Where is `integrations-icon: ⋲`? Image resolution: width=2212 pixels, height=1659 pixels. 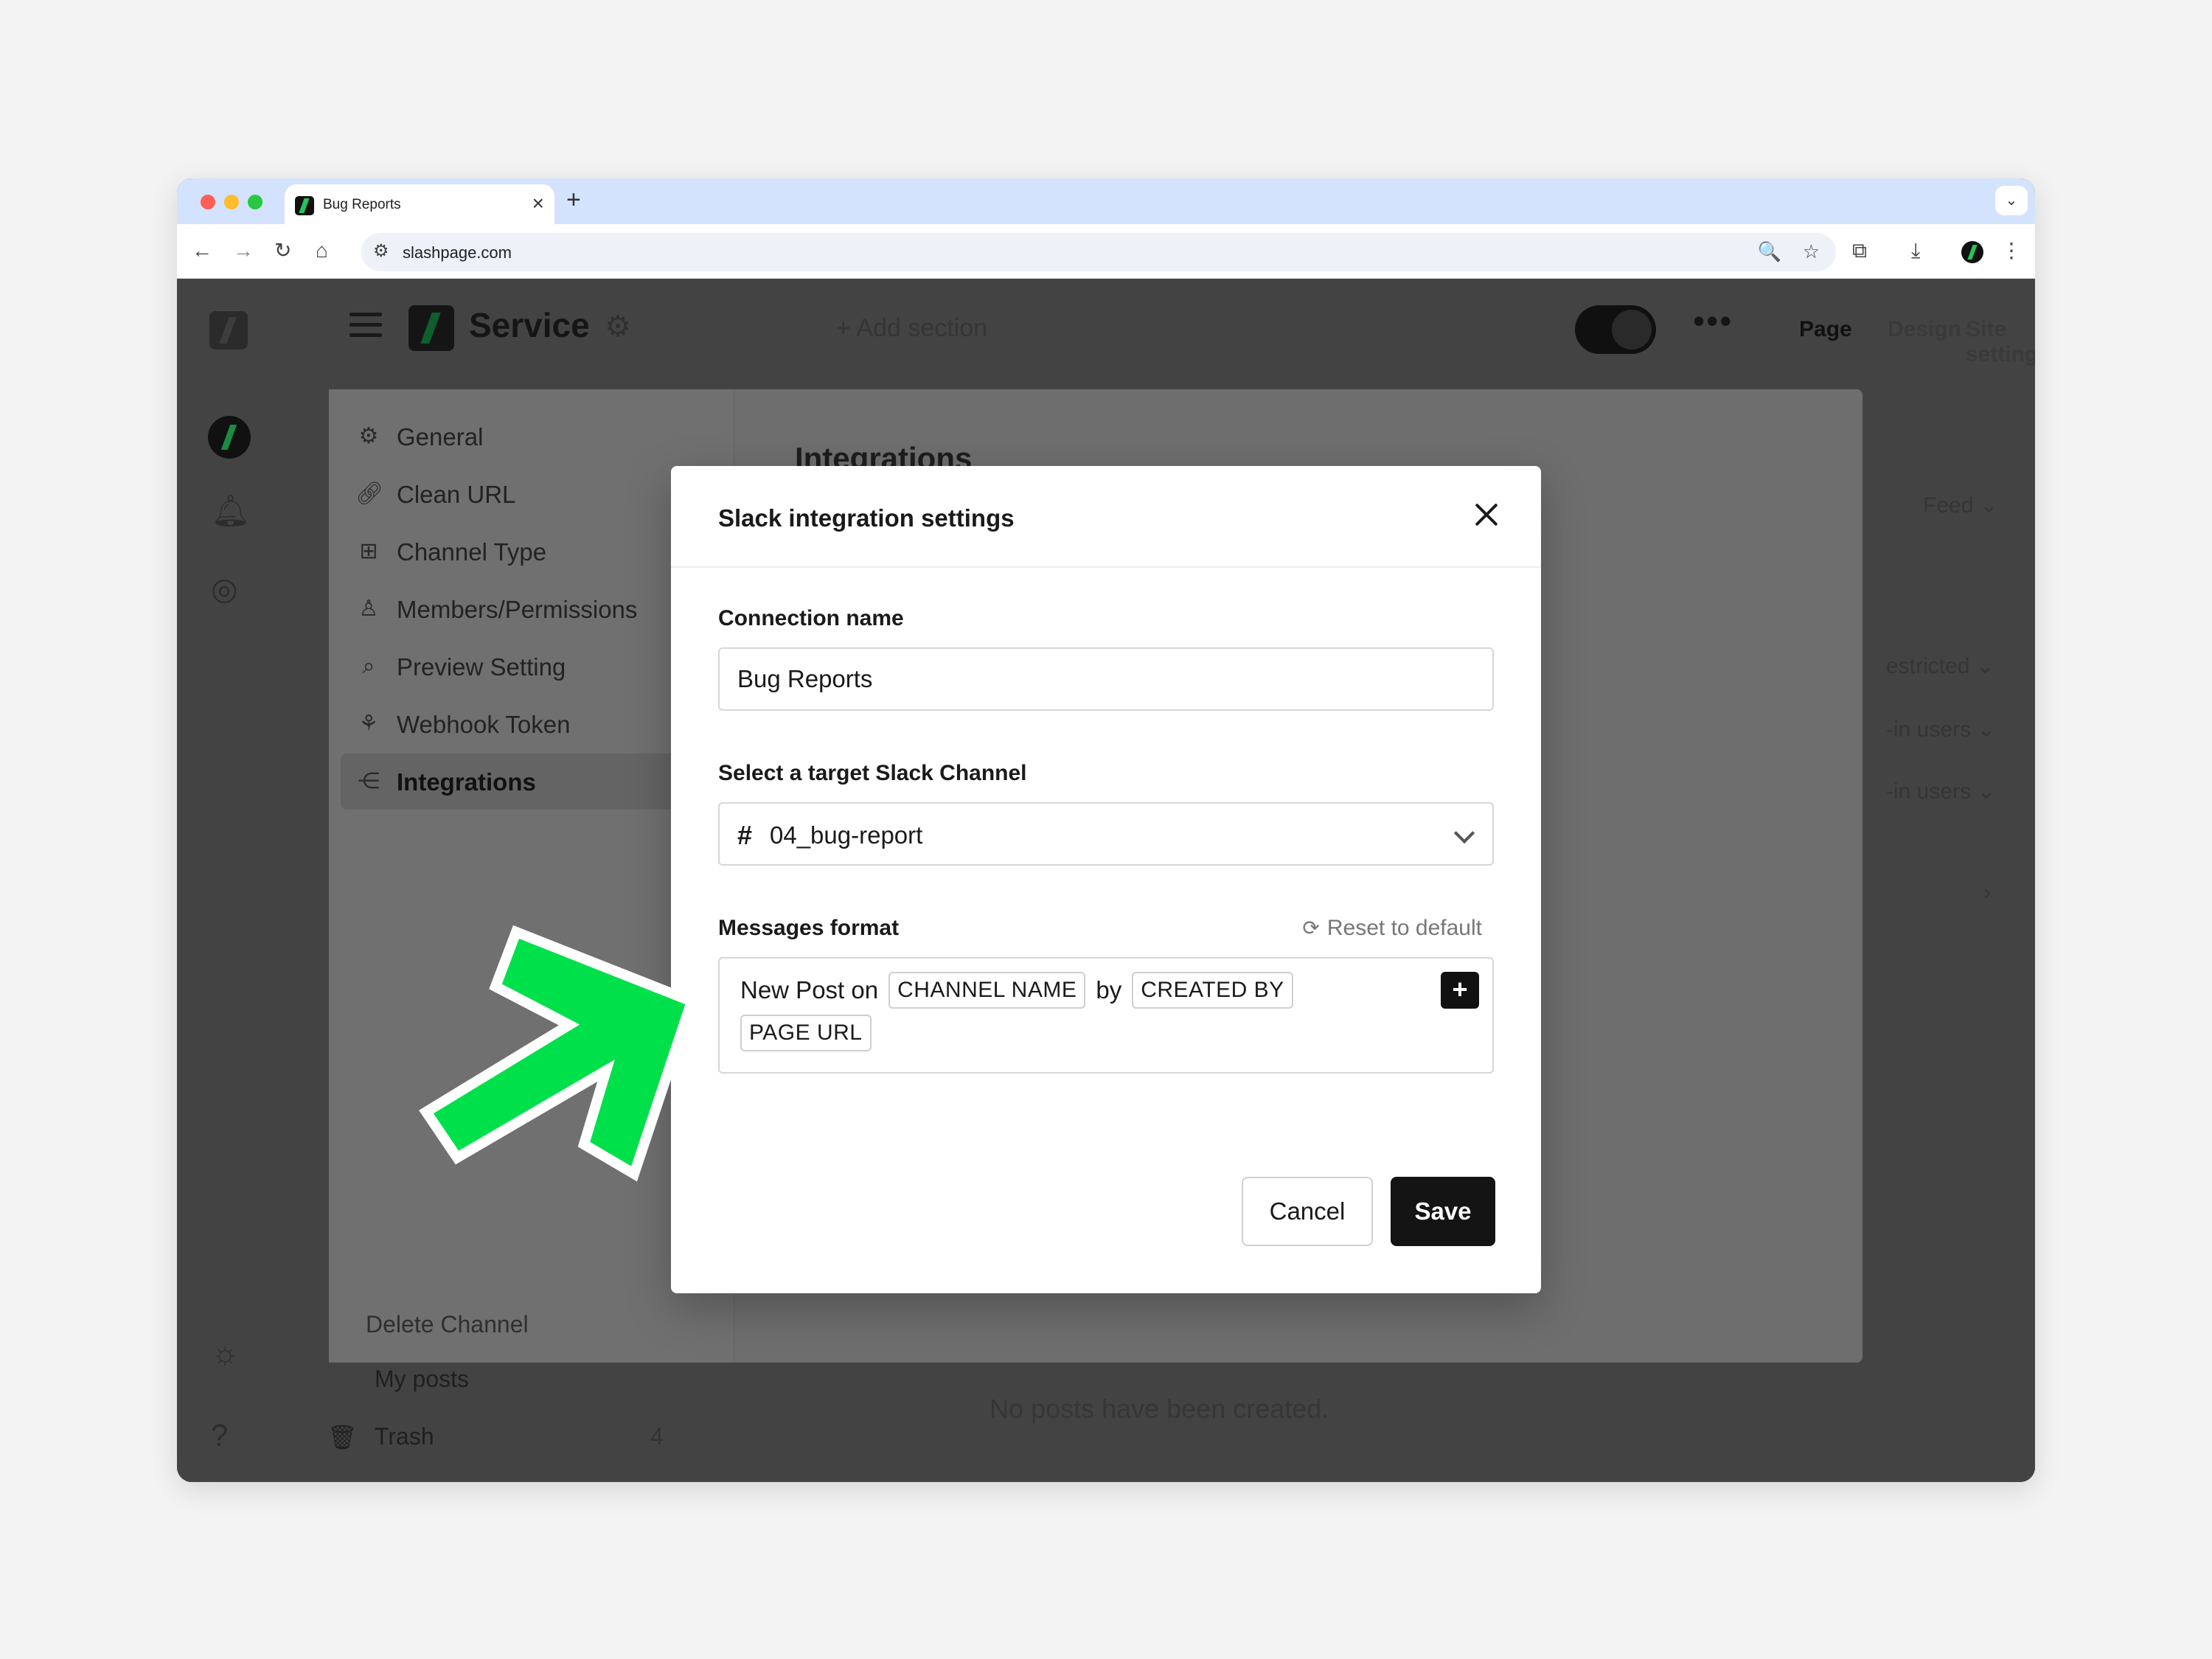 integrations-icon: ⋲ is located at coordinates (369, 781).